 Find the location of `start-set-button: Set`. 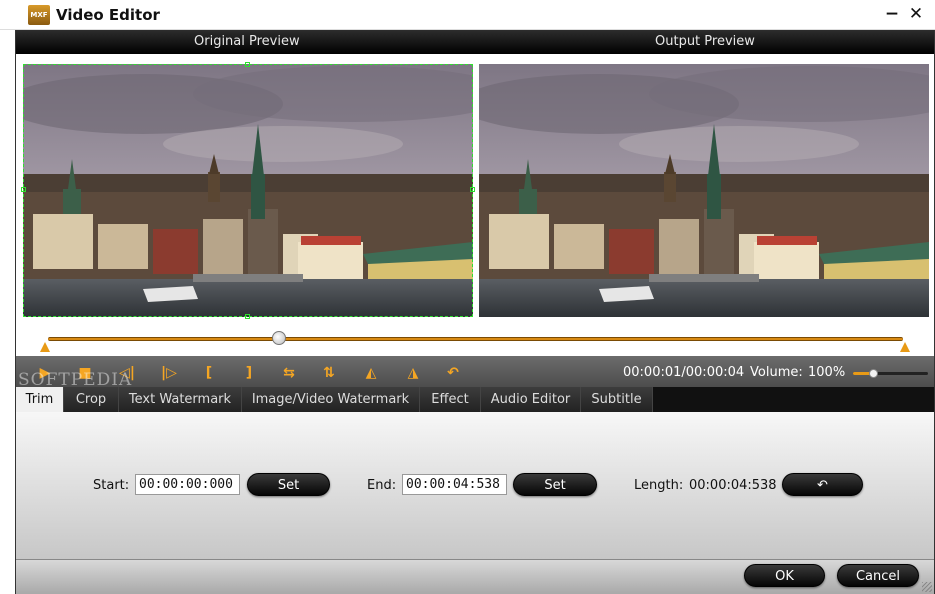

start-set-button: Set is located at coordinates (288, 484).